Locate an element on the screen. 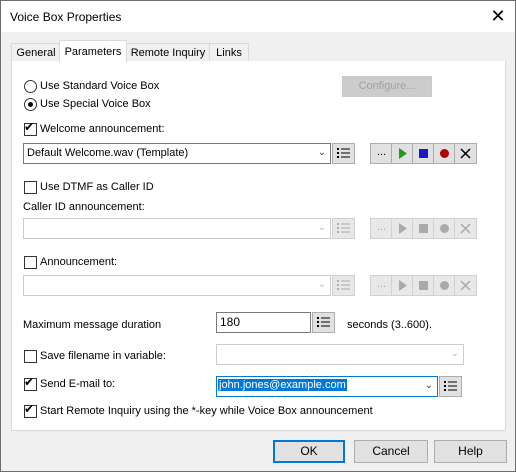 The width and height of the screenshot is (516, 472). max-duration-list-button is located at coordinates (323, 322).